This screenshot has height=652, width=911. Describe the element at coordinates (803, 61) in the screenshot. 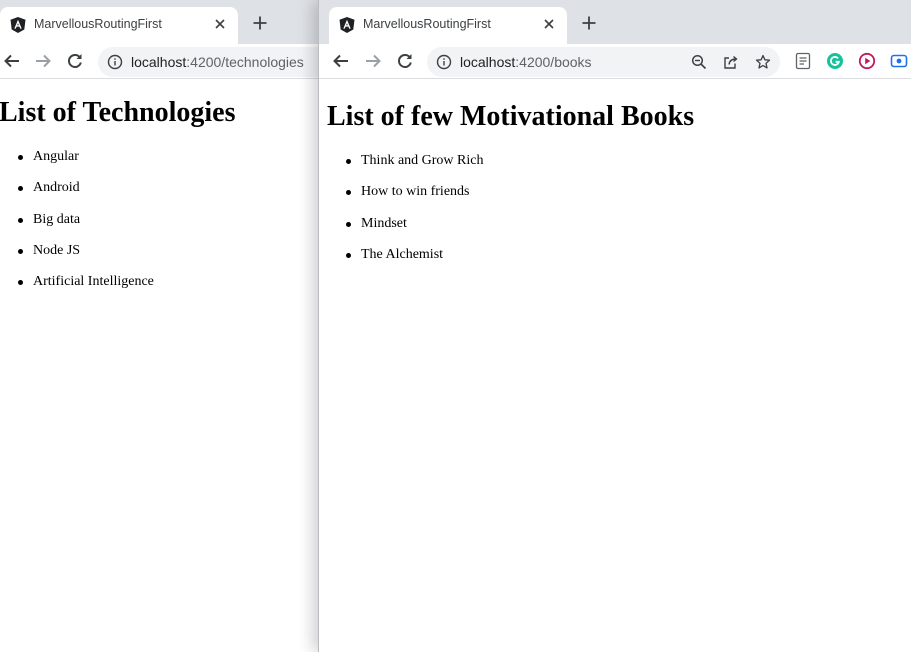

I see `reading-mode-icon` at that location.